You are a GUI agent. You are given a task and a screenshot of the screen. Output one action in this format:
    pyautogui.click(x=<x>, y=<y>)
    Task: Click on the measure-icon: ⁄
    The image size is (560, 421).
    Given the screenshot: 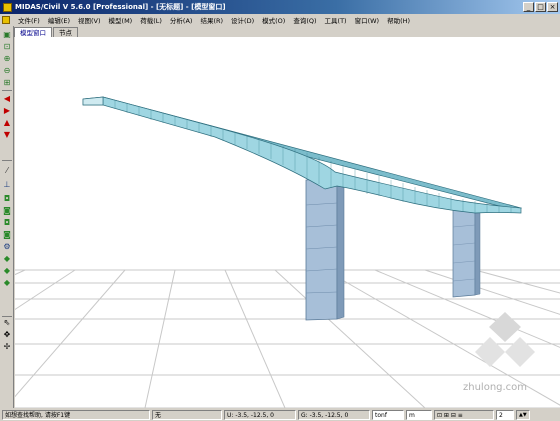 What is the action you would take?
    pyautogui.click(x=7, y=171)
    